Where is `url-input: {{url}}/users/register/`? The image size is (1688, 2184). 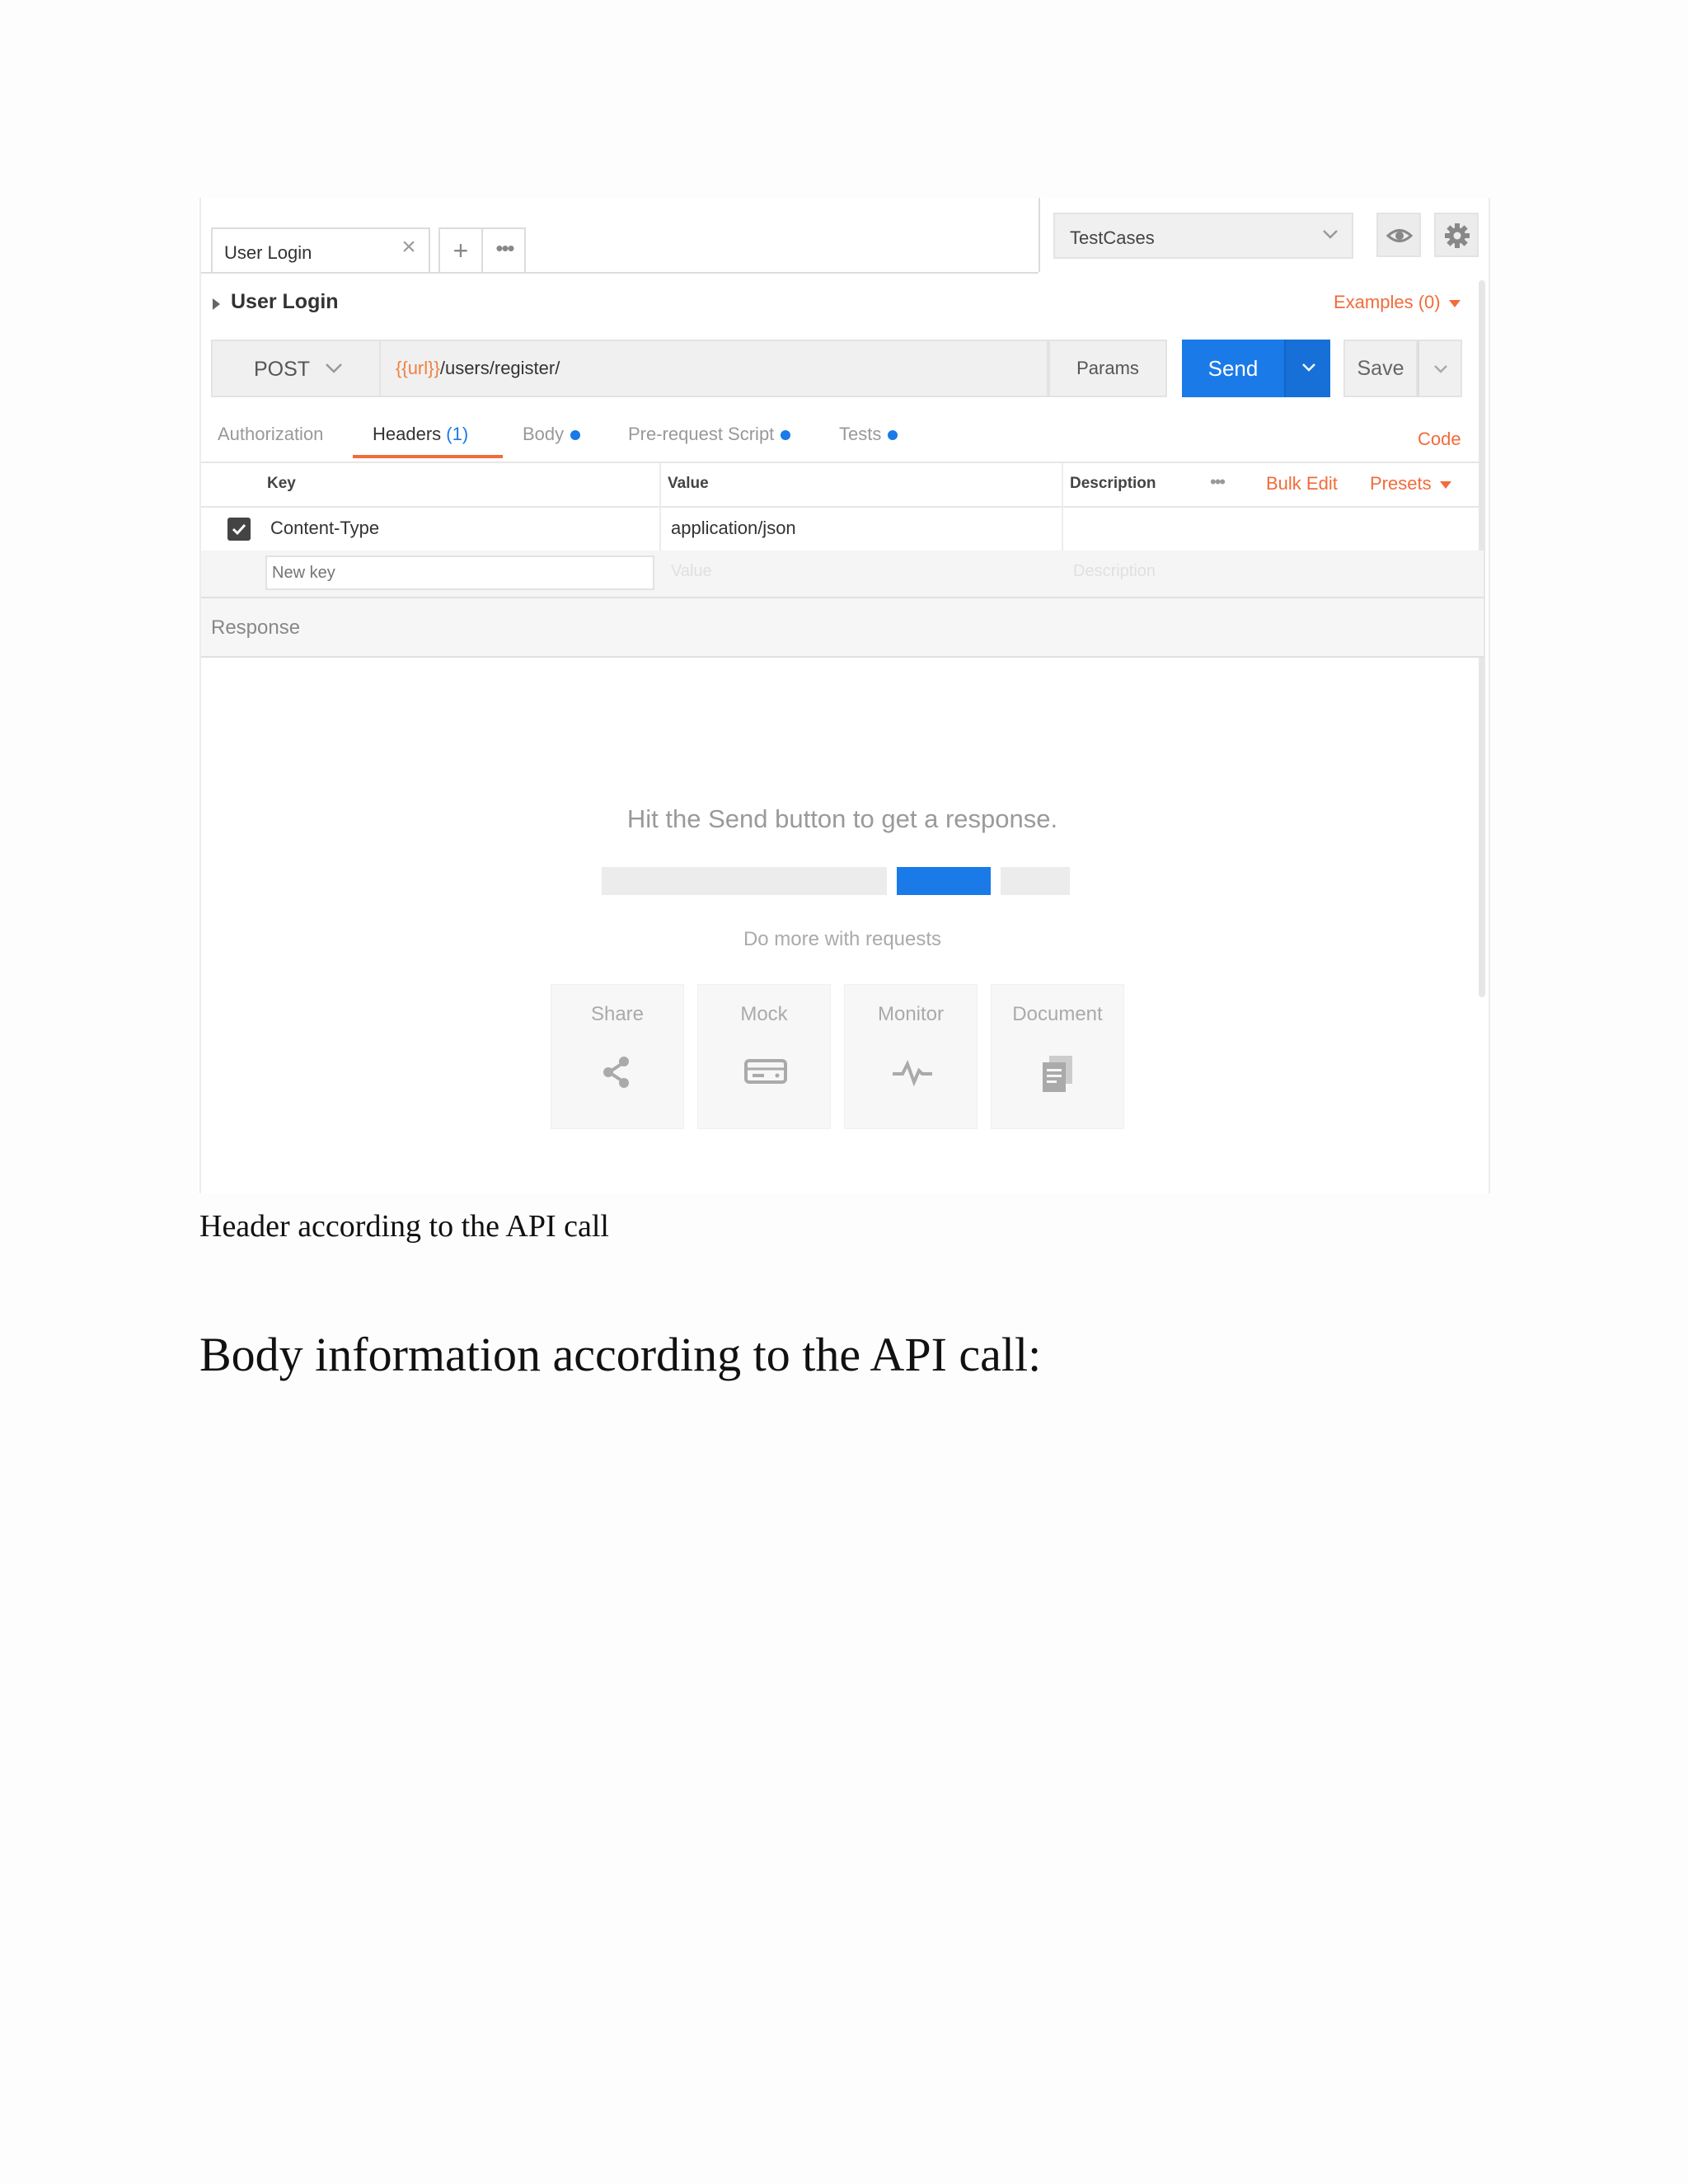 url-input: {{url}}/users/register/ is located at coordinates (714, 368).